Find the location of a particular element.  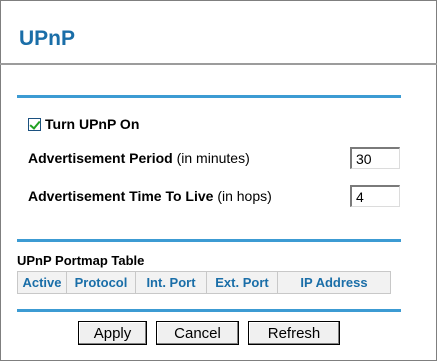

title-divider is located at coordinates (218, 64).